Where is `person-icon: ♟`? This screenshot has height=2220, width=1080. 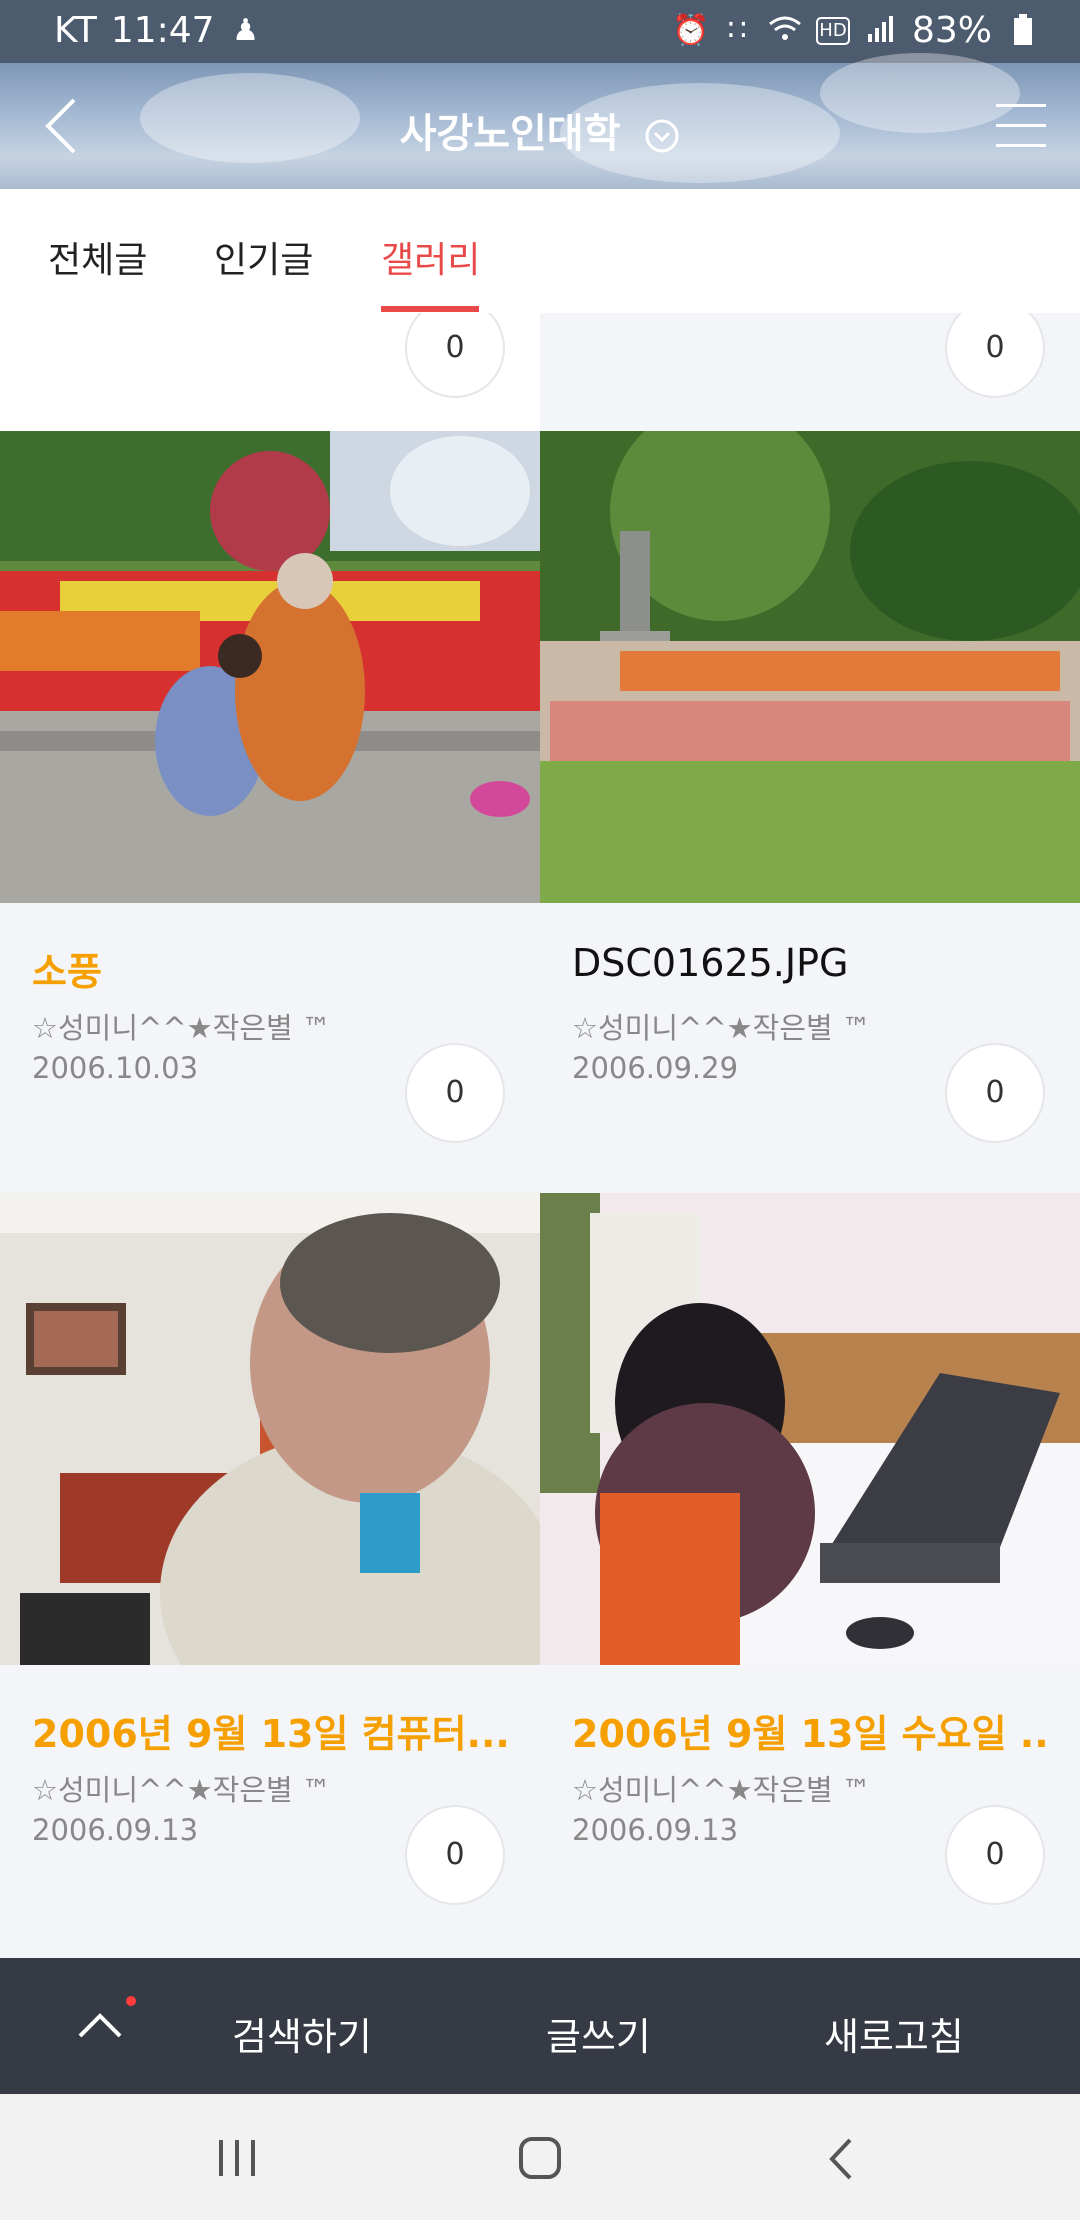
person-icon: ♟ is located at coordinates (246, 30).